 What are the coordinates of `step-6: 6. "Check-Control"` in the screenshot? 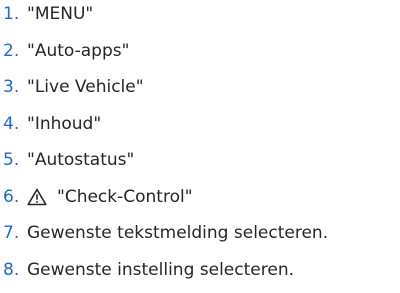 It's located at (200, 202).